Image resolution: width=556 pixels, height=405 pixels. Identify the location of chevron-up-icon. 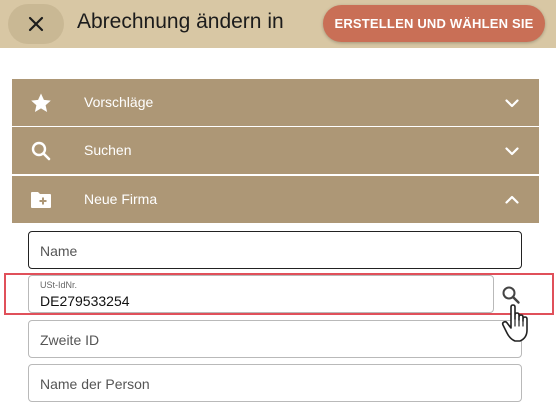
(512, 199).